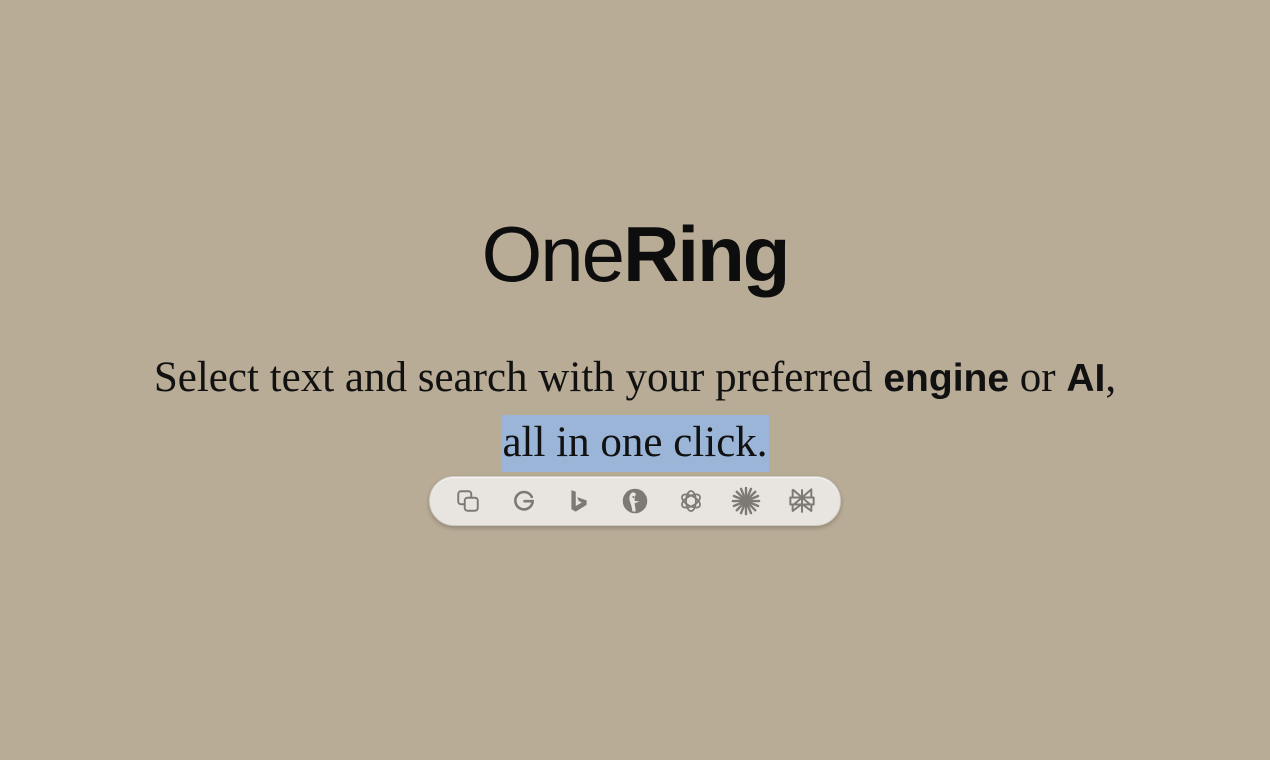 Image resolution: width=1270 pixels, height=760 pixels. I want to click on bing-search-button, so click(579, 501).